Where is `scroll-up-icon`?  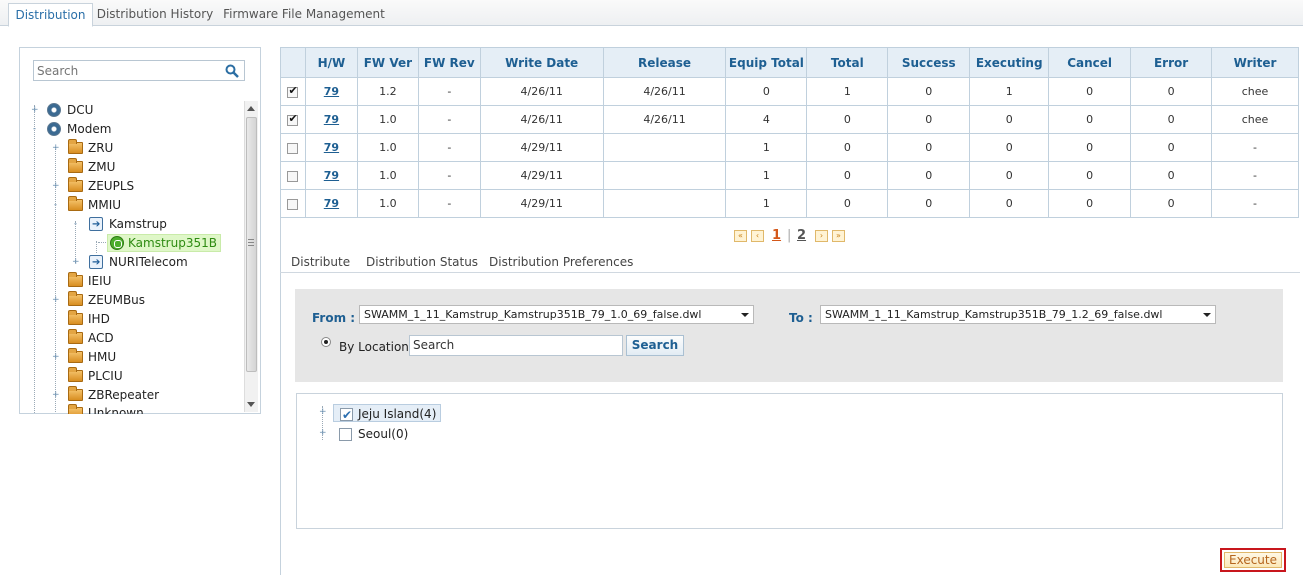 scroll-up-icon is located at coordinates (251, 108).